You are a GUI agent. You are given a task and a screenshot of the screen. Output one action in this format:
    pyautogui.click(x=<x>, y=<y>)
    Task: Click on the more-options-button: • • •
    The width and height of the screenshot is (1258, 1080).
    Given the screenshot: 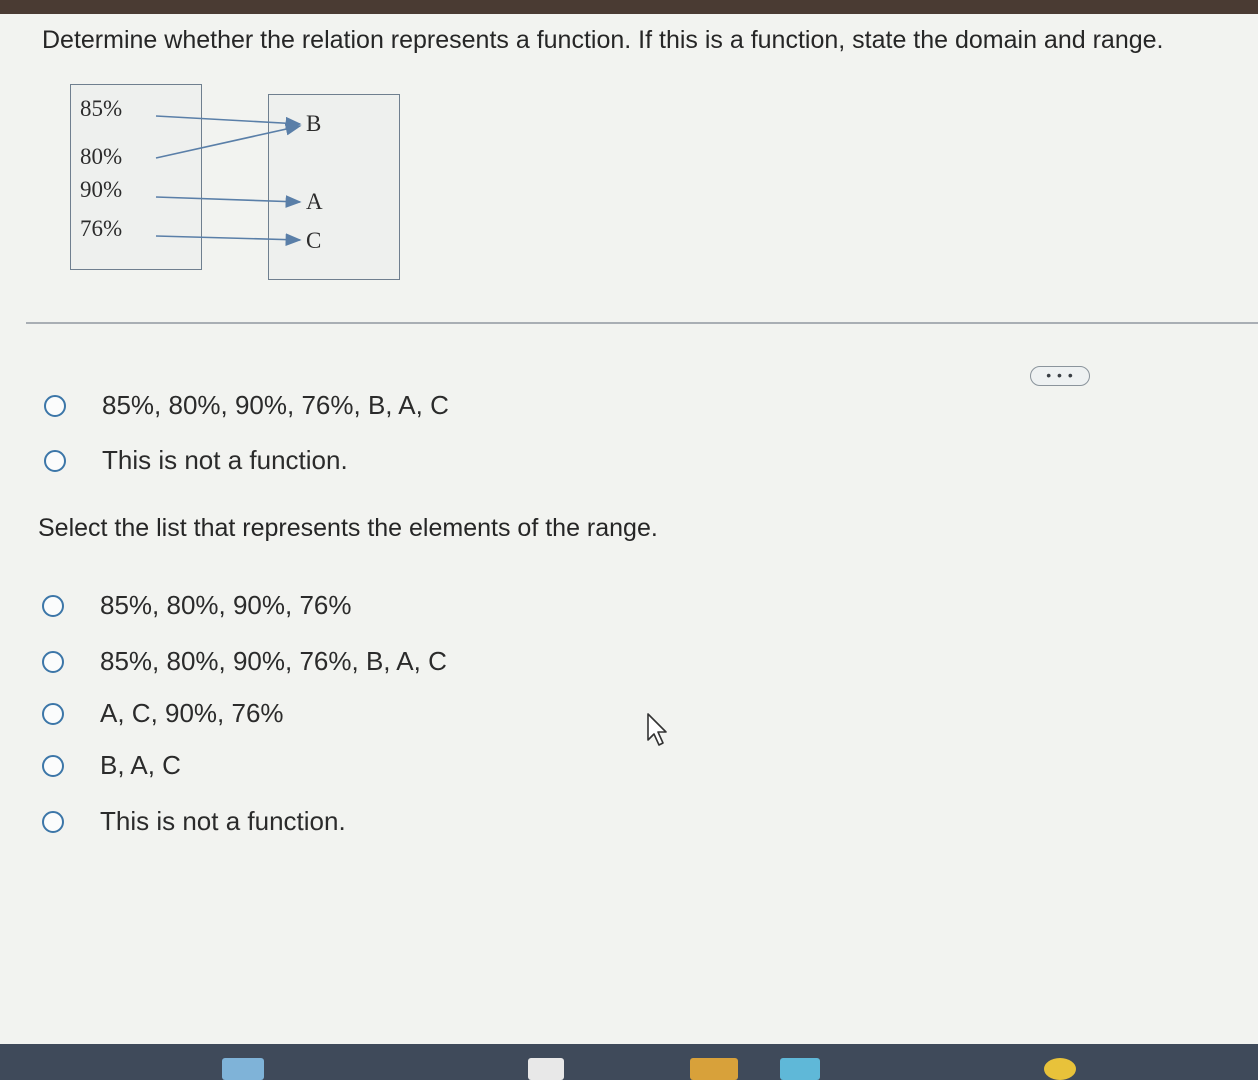 What is the action you would take?
    pyautogui.click(x=1060, y=376)
    